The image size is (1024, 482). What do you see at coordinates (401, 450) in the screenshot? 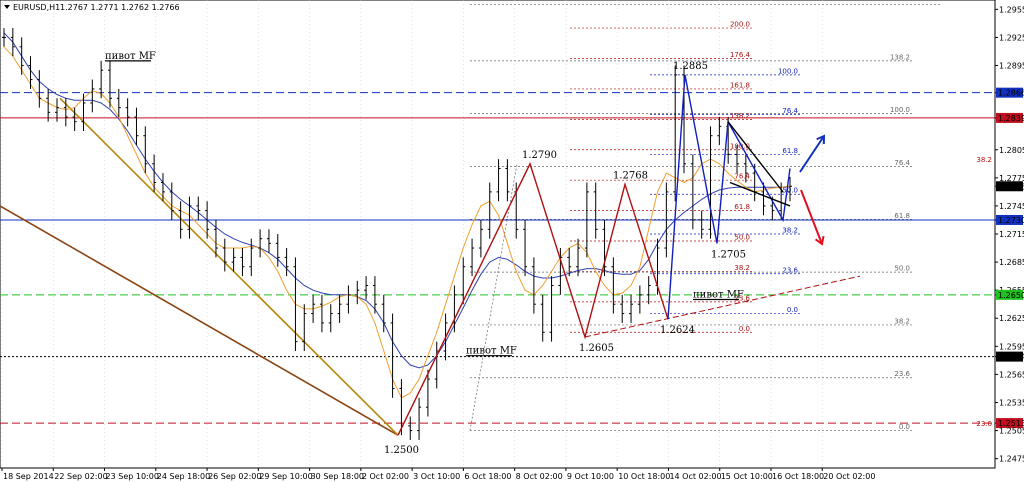
I see `pattern-point-label: 1.2500` at bounding box center [401, 450].